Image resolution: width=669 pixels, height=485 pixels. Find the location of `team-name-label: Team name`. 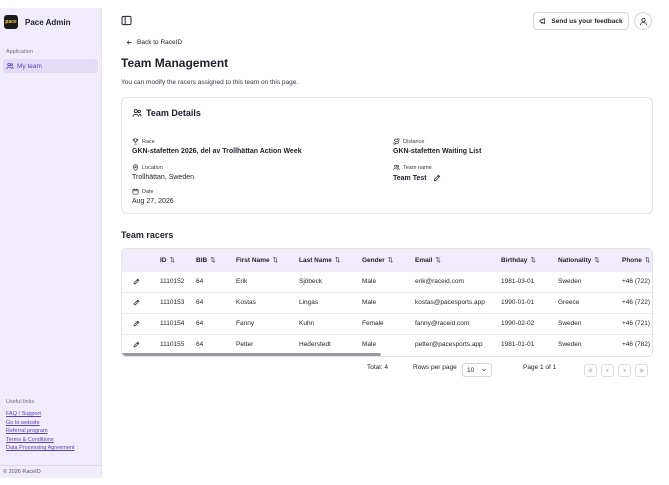

team-name-label: Team name is located at coordinates (417, 167).